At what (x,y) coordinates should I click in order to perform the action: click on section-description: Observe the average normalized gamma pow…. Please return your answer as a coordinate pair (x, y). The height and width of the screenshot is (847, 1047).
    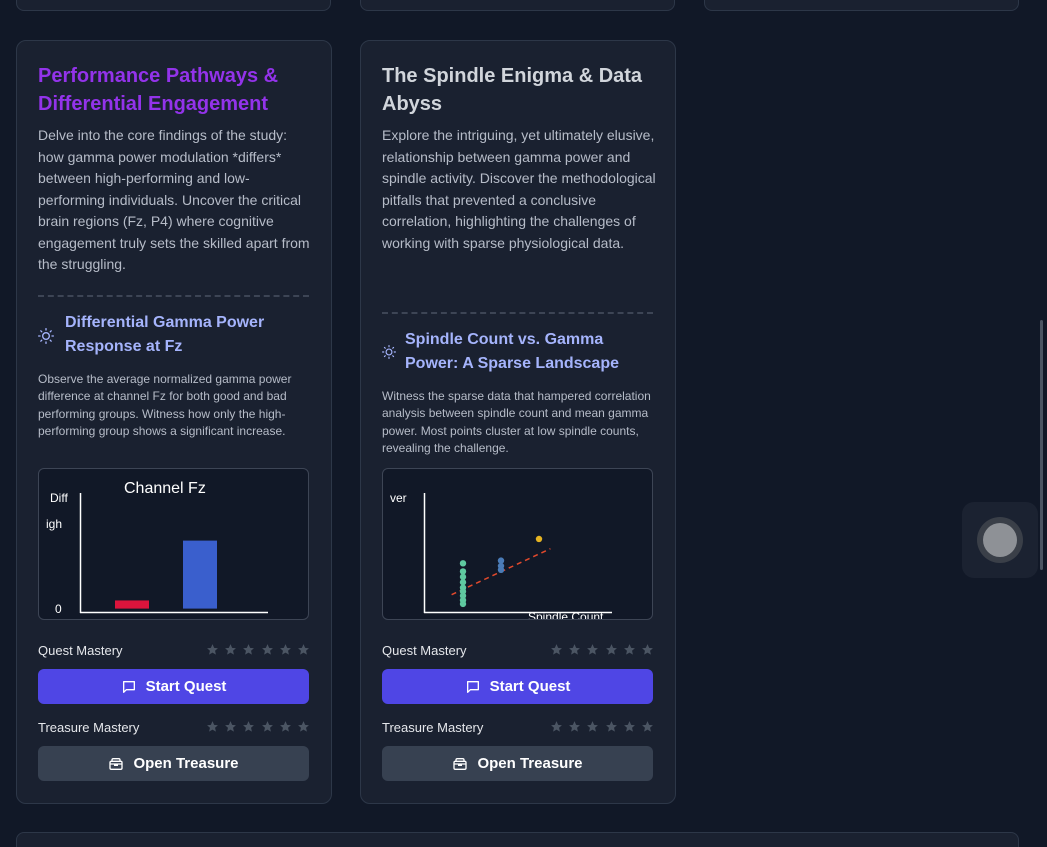
    Looking at the image, I should click on (165, 405).